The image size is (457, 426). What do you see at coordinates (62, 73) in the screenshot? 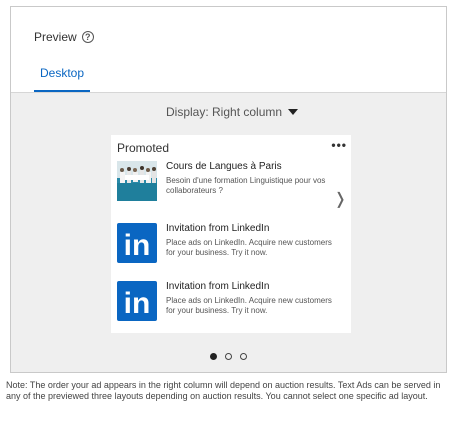
I see `tab-desktop-label: Desktop` at bounding box center [62, 73].